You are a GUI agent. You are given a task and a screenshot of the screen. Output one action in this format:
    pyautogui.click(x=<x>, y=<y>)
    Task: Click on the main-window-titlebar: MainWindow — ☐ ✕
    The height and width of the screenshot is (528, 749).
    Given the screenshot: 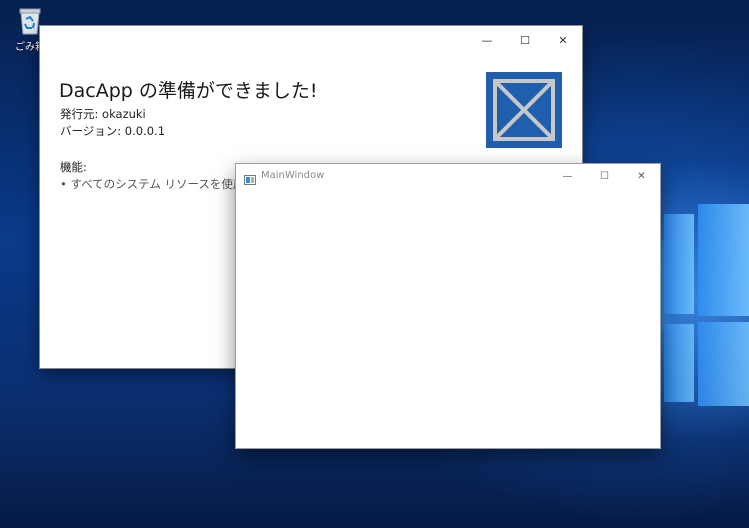 What is the action you would take?
    pyautogui.click(x=448, y=176)
    